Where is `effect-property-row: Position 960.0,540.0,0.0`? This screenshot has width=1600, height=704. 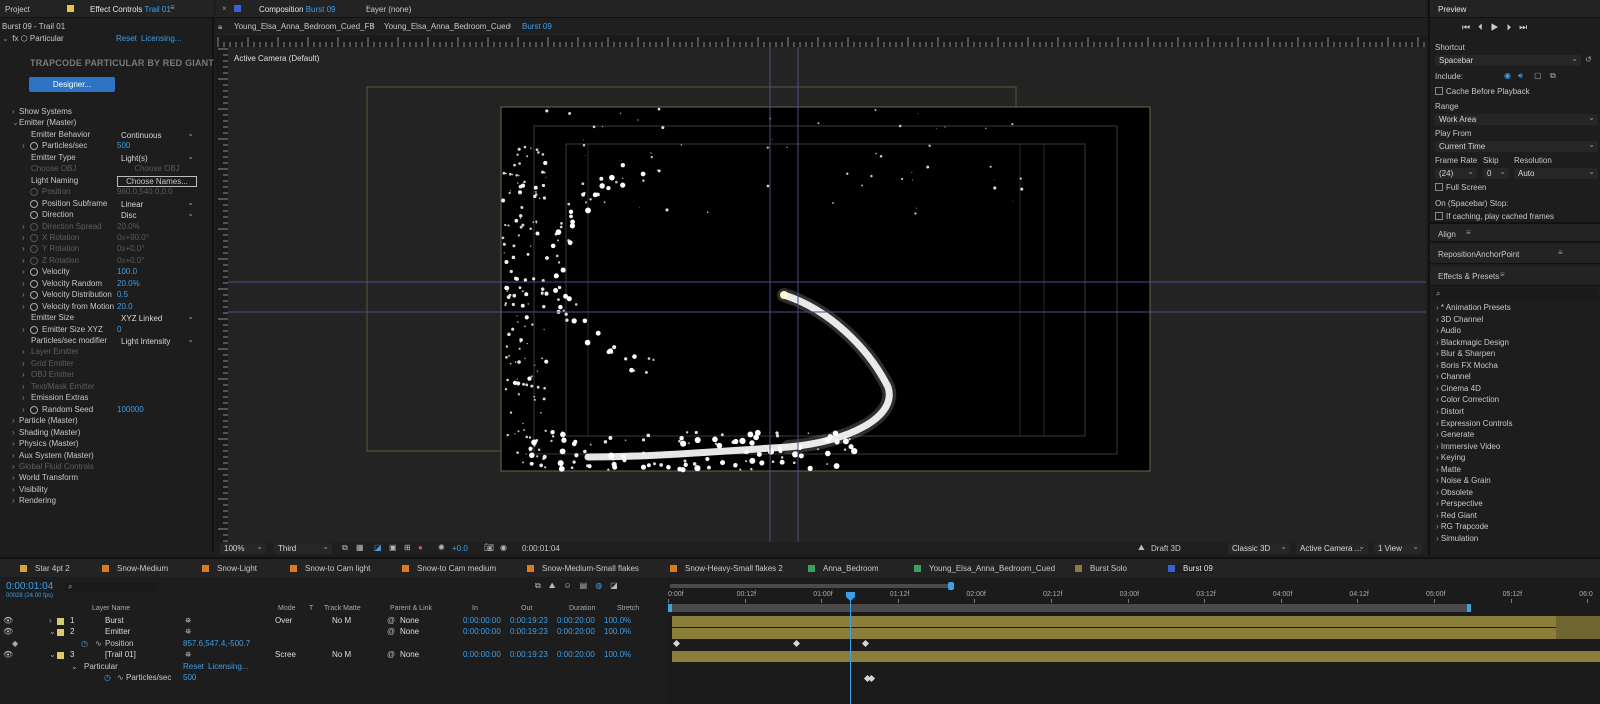
effect-property-row: Position 960.0,540.0,0.0 is located at coordinates (106, 192).